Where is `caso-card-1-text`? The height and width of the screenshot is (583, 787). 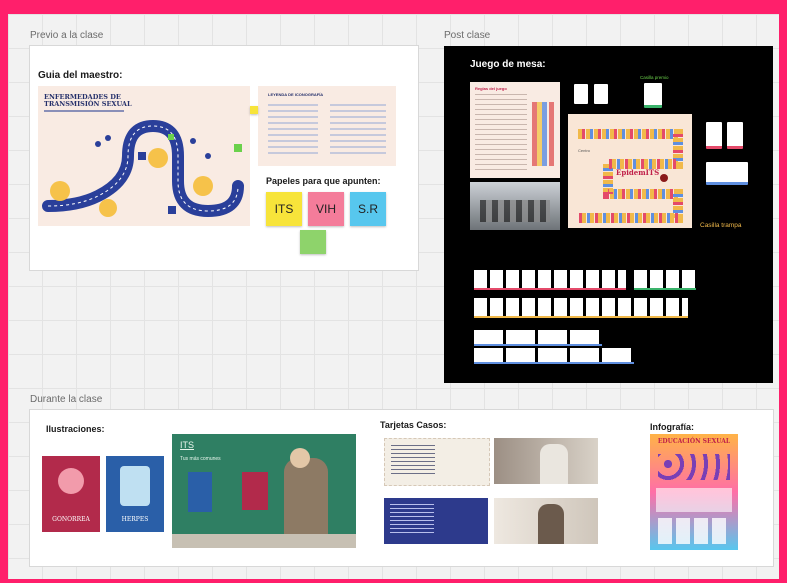
caso-card-1-text is located at coordinates (413, 460).